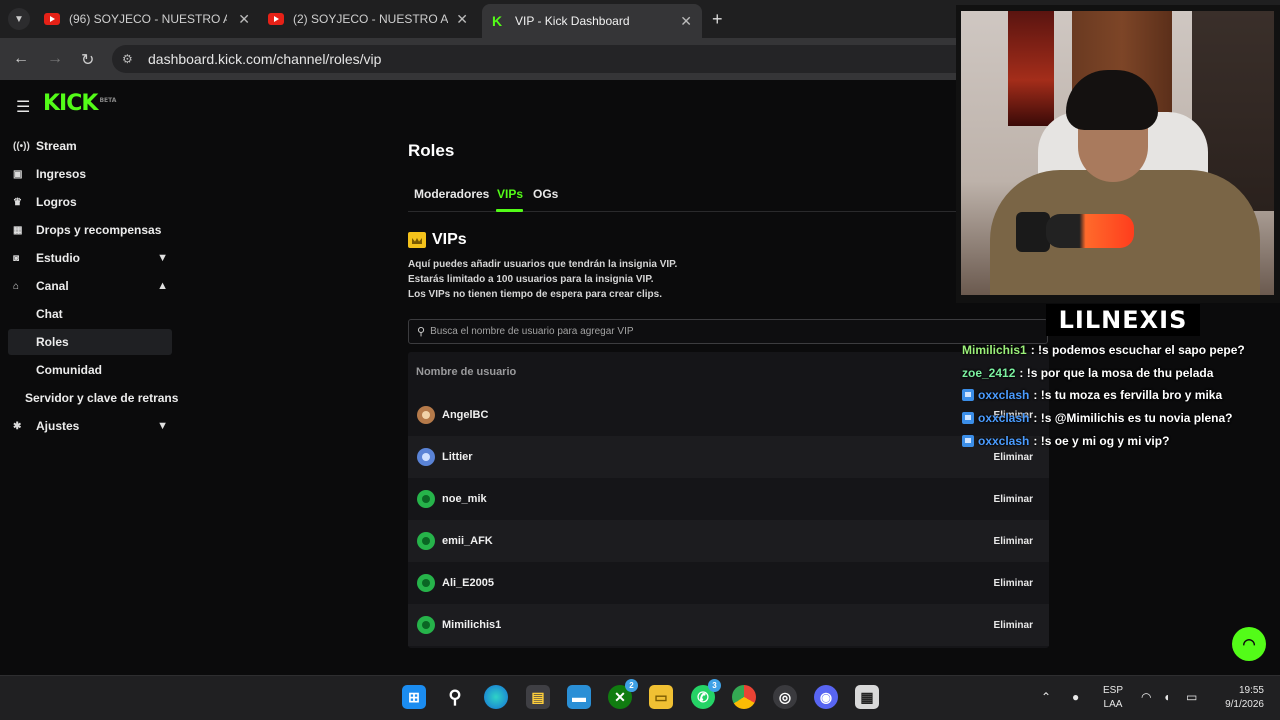 This screenshot has height=720, width=1280. Describe the element at coordinates (717, 19) in the screenshot. I see `new-tab-icon: +` at that location.